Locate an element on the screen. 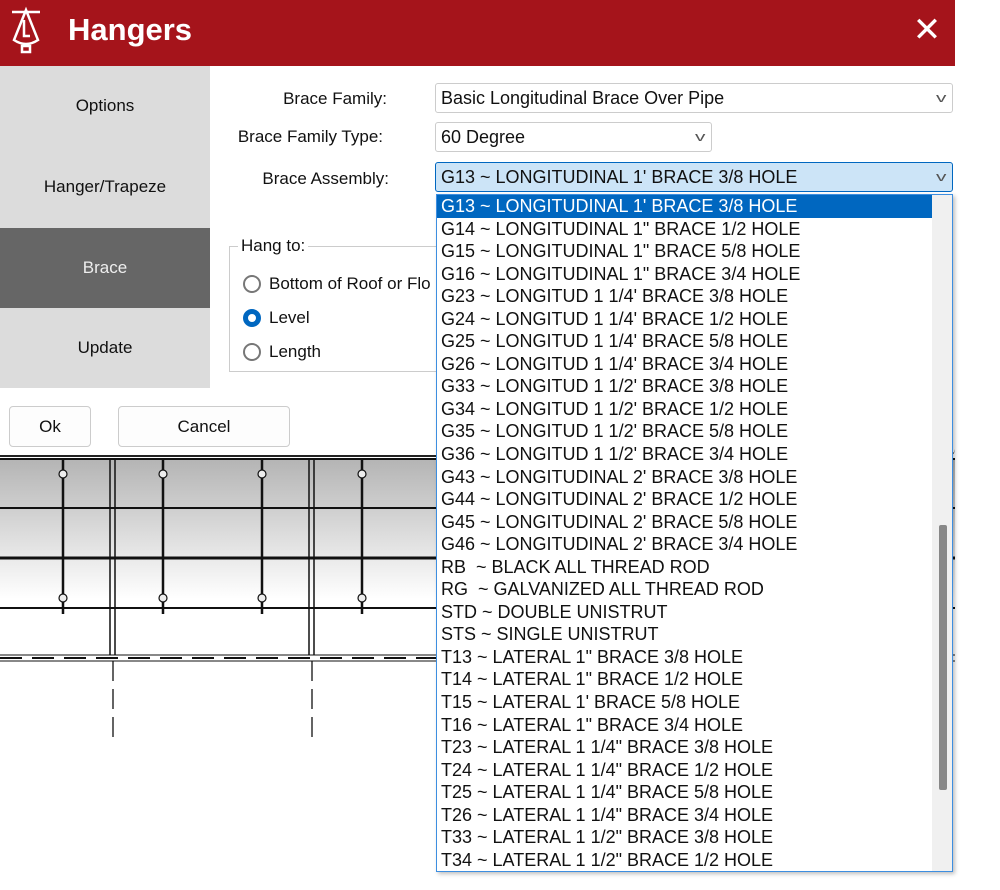 Image resolution: width=1000 pixels, height=890 pixels. dropdown-option: RB ~ BLACK ALL THREAD ROD is located at coordinates (684, 567).